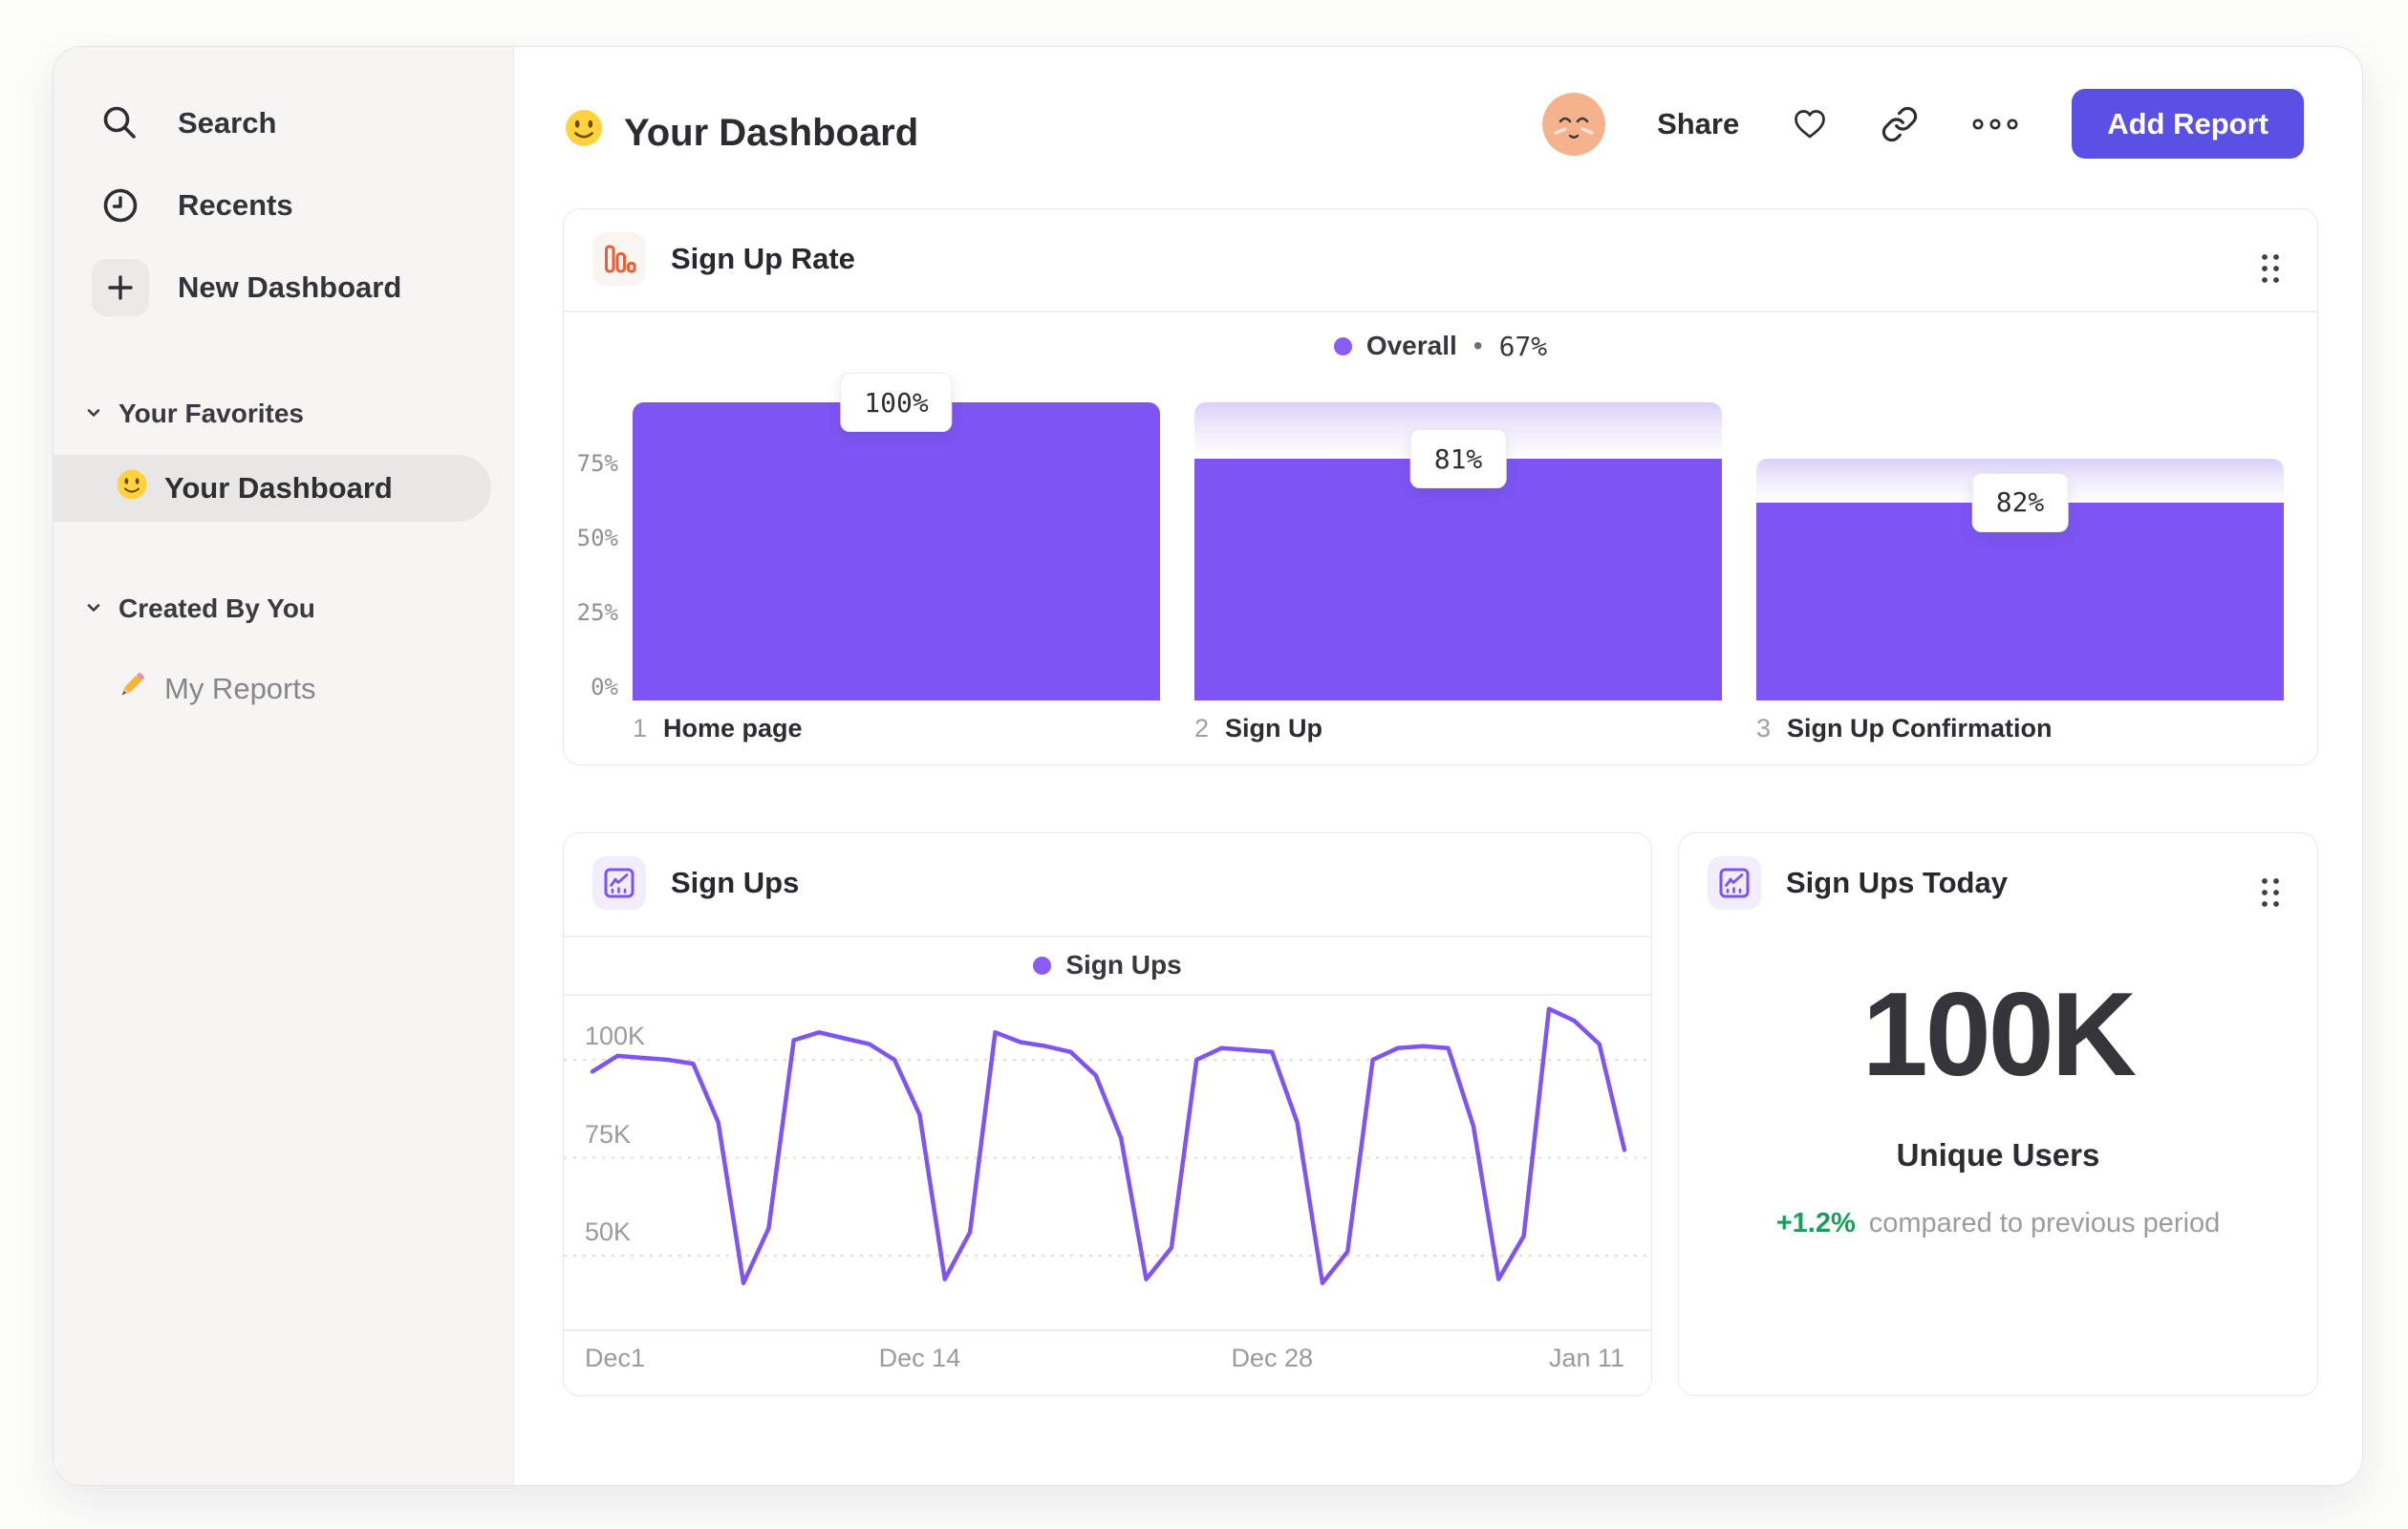 Image resolution: width=2408 pixels, height=1529 pixels. I want to click on line-x-tick-label: Dec1, so click(616, 1358).